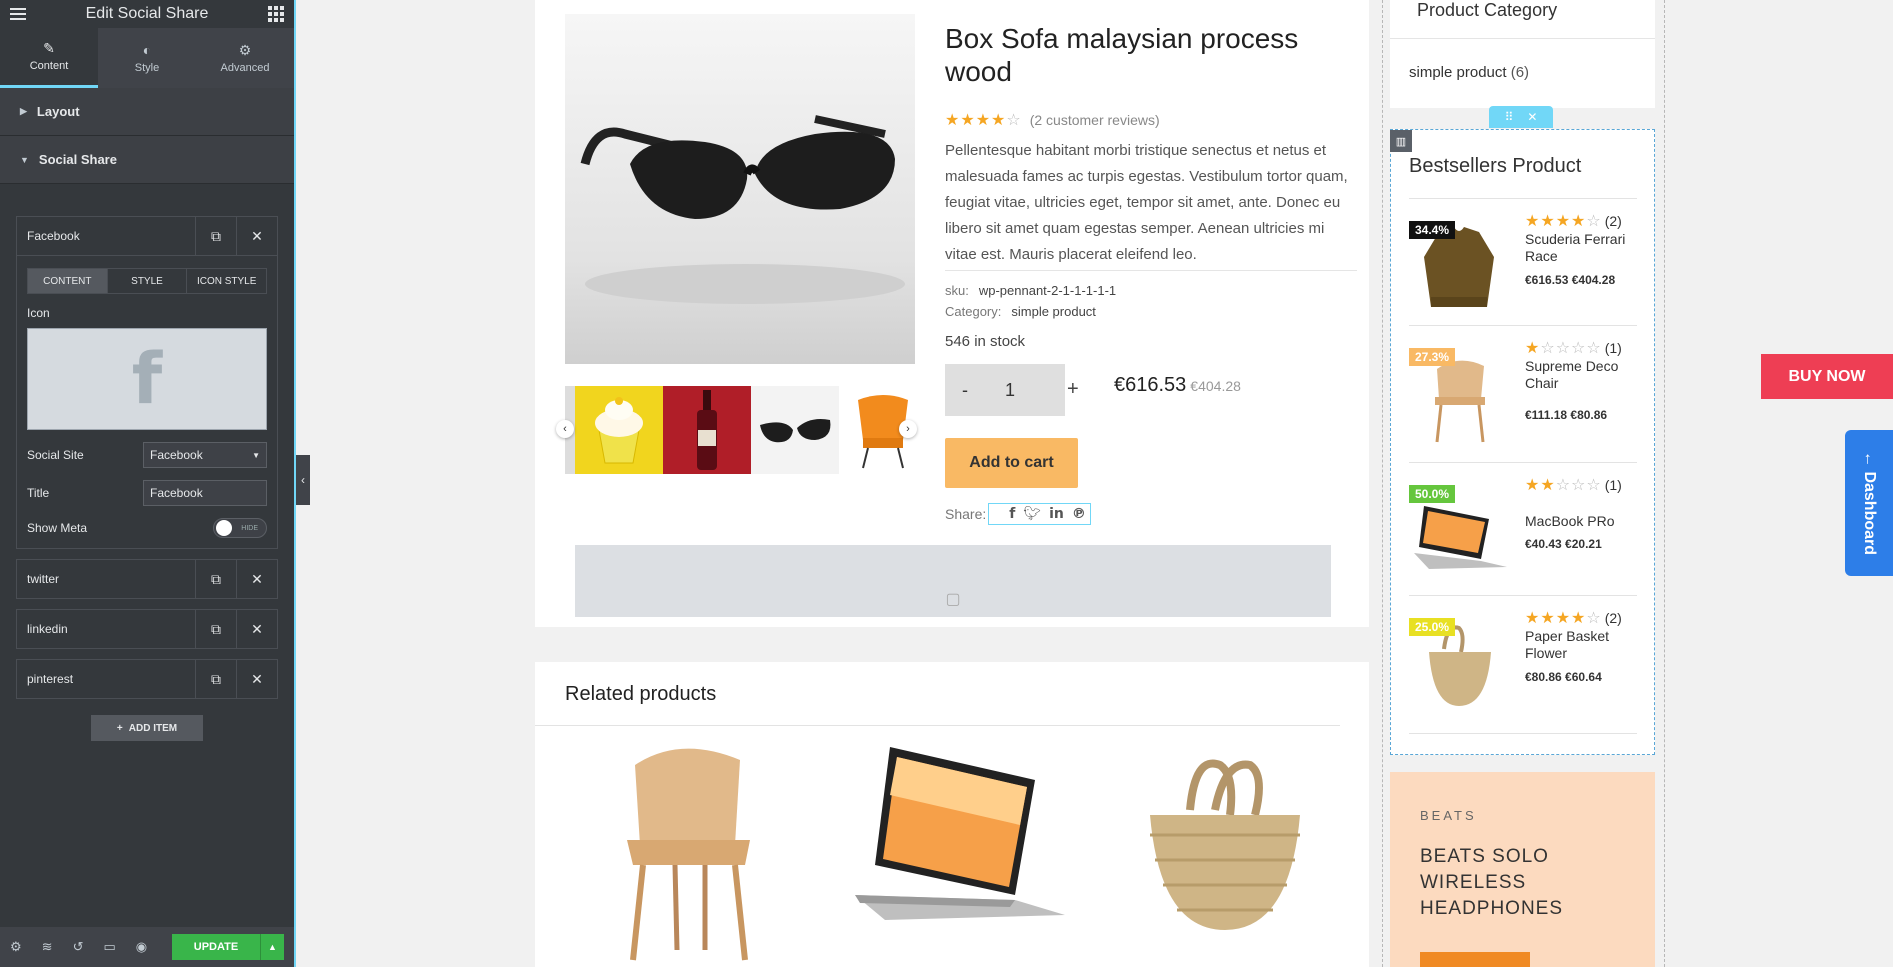 This screenshot has width=1893, height=967. What do you see at coordinates (147, 160) in the screenshot?
I see `section-social-share: ▼ Social Share` at bounding box center [147, 160].